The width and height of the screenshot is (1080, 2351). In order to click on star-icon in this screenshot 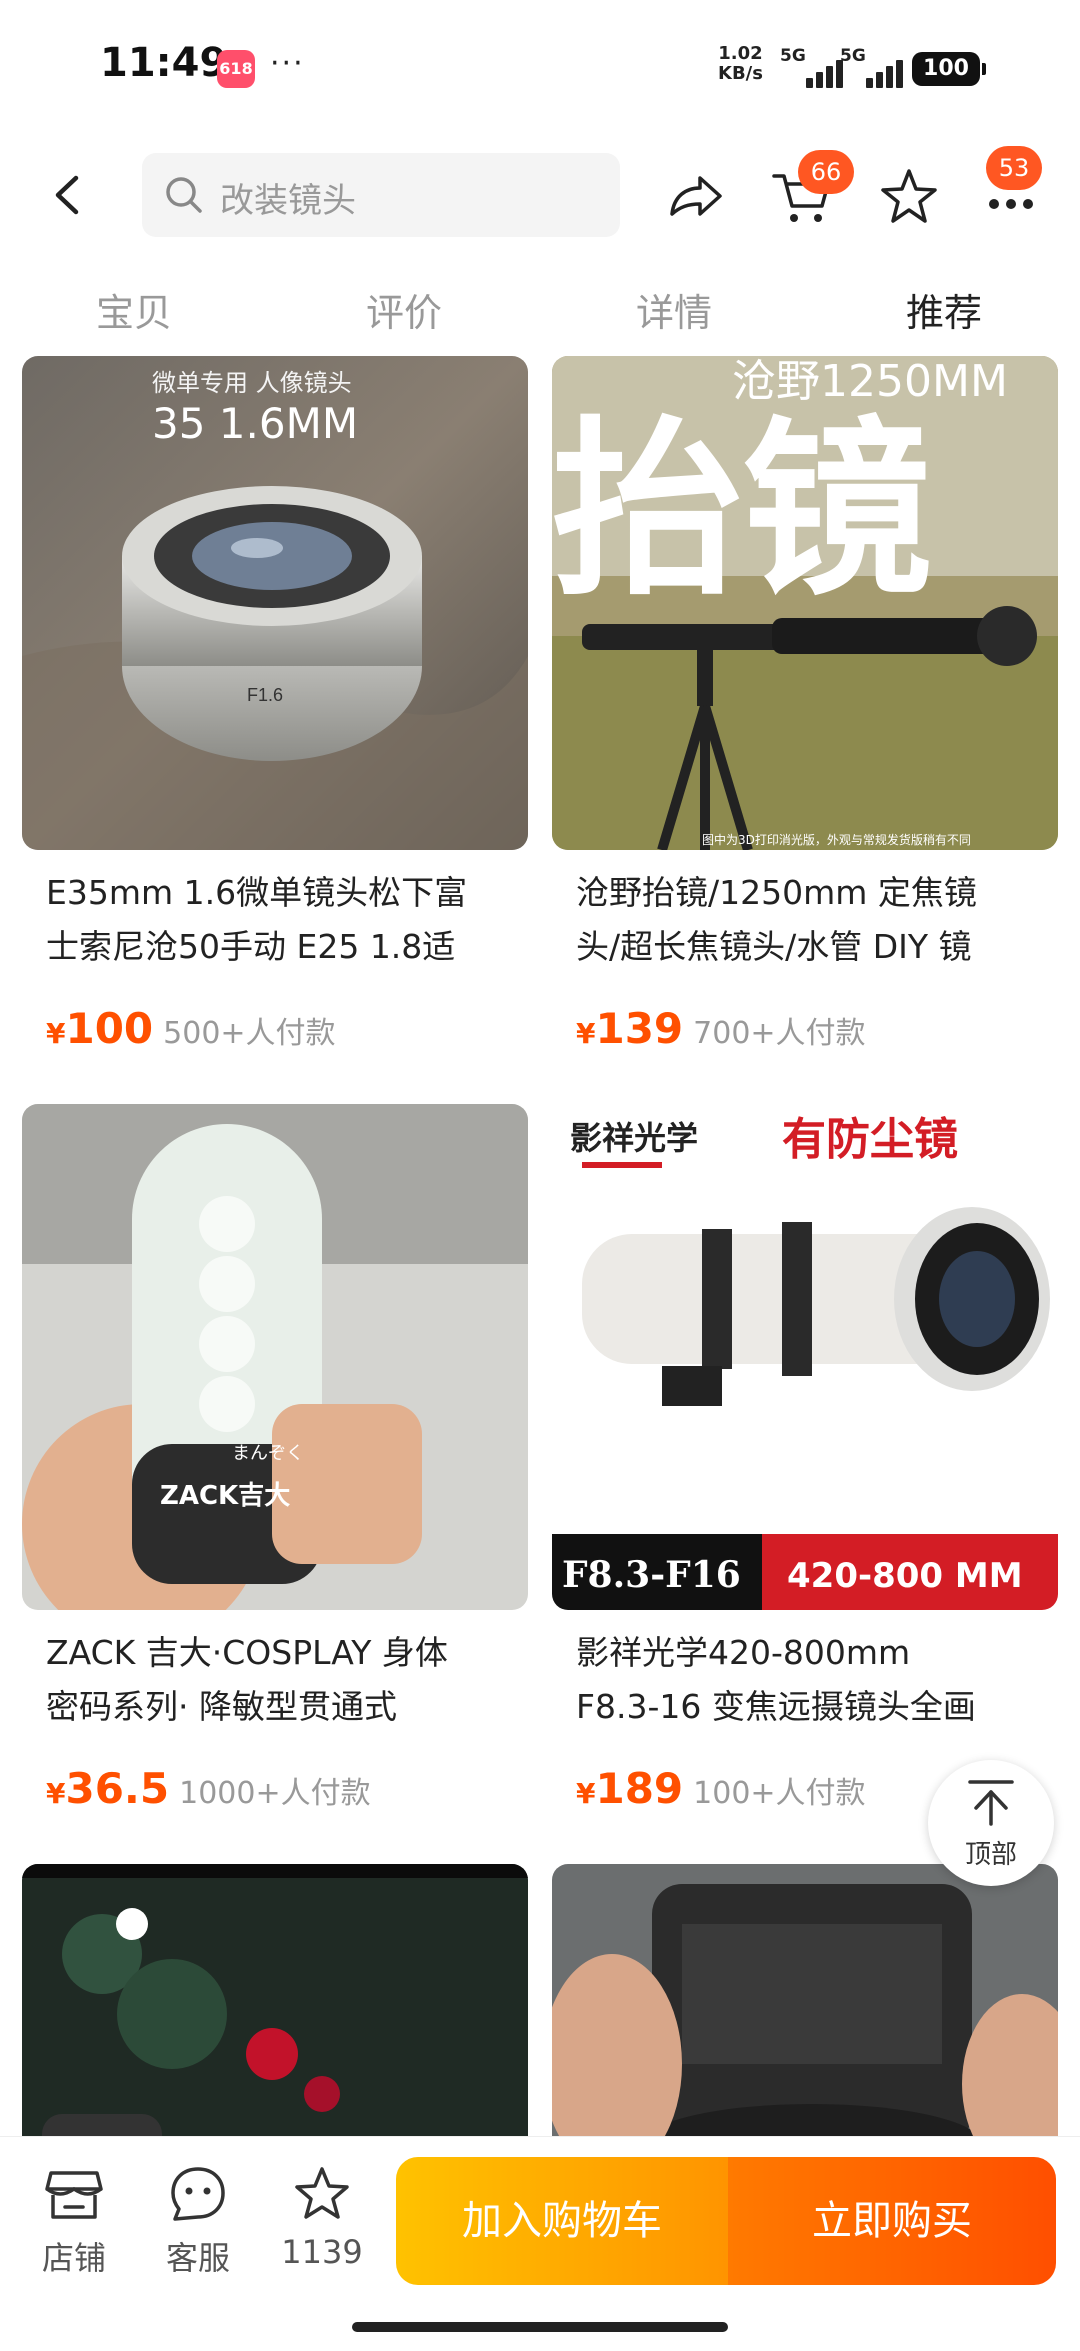, I will do `click(322, 2193)`.